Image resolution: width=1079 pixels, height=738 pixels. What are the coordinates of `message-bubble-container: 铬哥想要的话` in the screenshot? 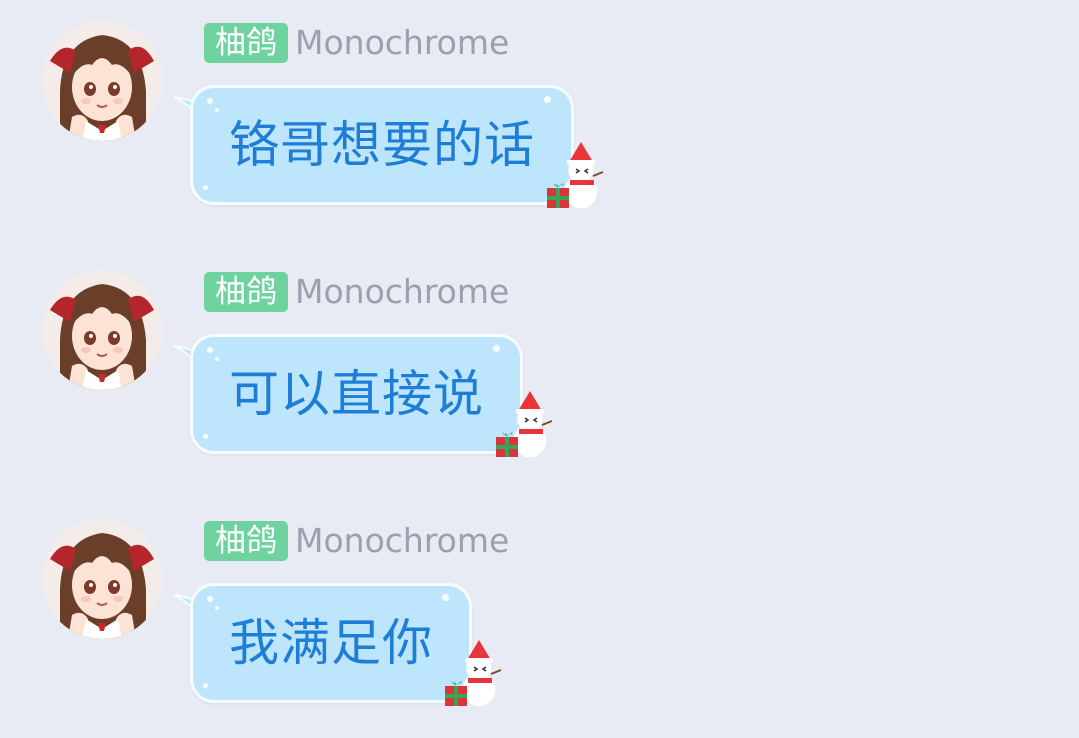 It's located at (388, 147).